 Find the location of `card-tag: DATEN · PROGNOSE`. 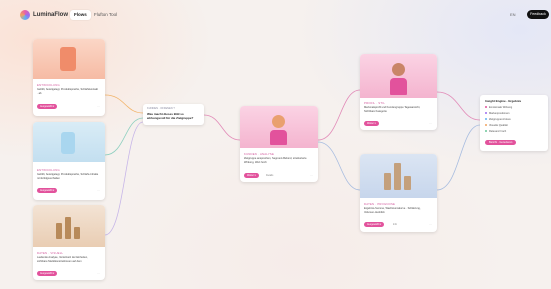

card-tag: DATEN · PROGNOSE is located at coordinates (380, 204).